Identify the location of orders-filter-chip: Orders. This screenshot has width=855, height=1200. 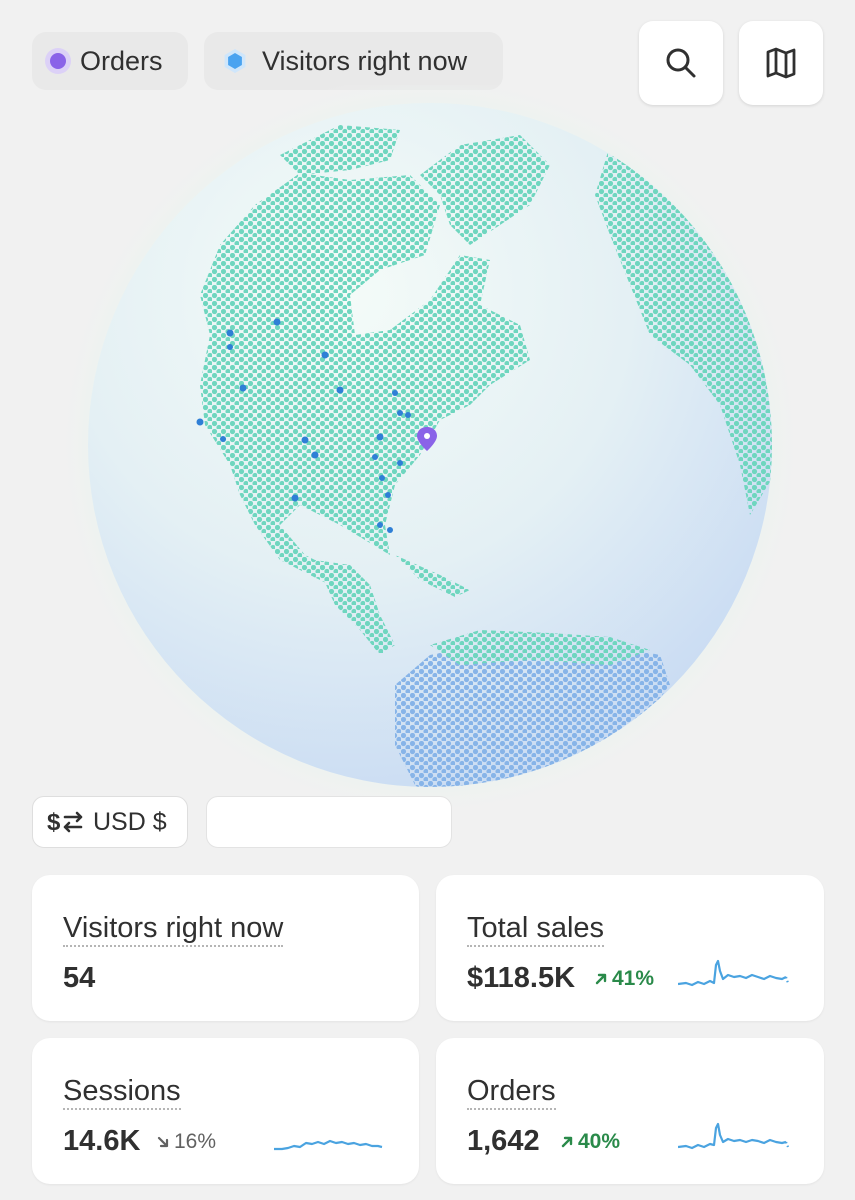
(110, 61).